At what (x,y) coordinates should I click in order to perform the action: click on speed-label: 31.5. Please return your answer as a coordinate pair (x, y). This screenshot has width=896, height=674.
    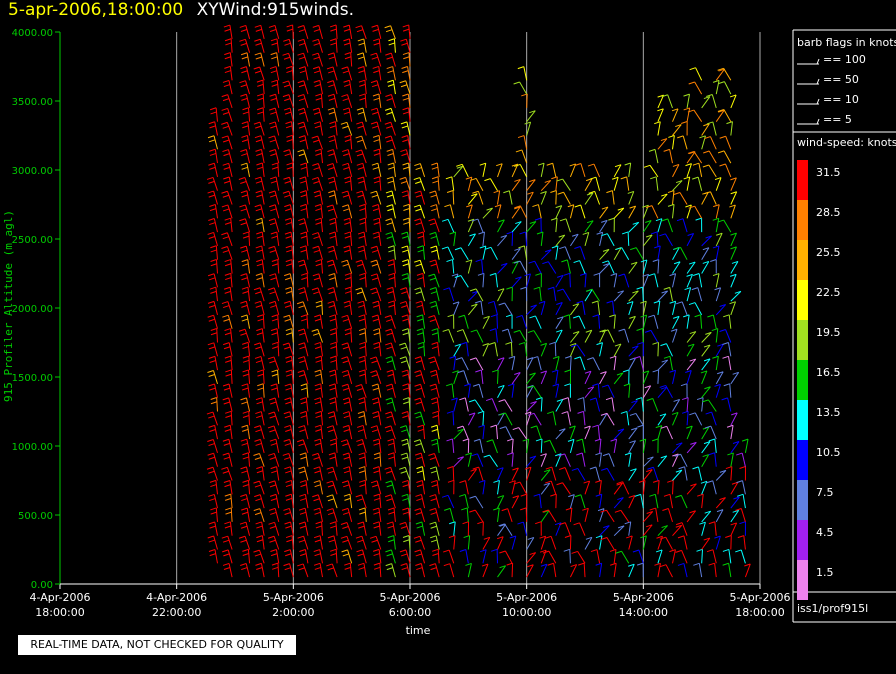
    Looking at the image, I should click on (828, 172).